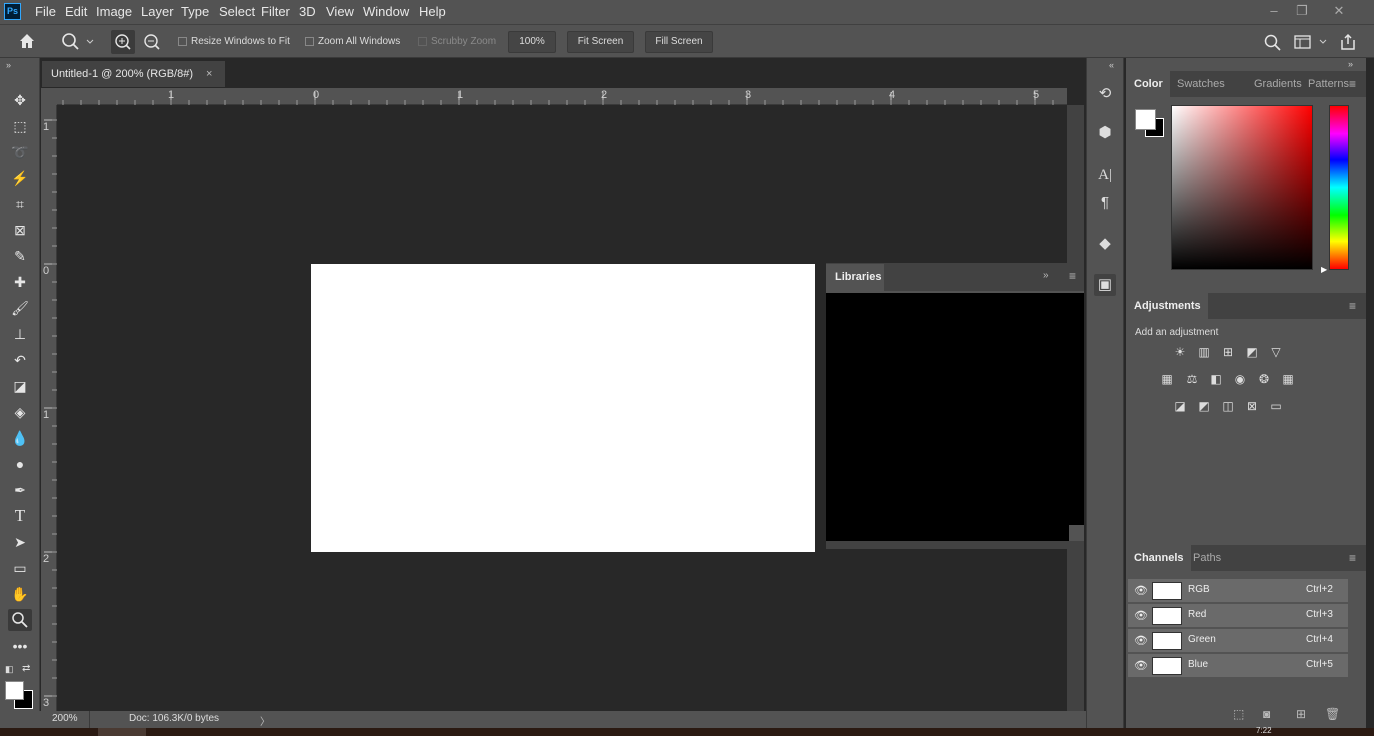 This screenshot has height=736, width=1374. Describe the element at coordinates (855, 277) in the screenshot. I see `libraries-tab: Libraries` at that location.